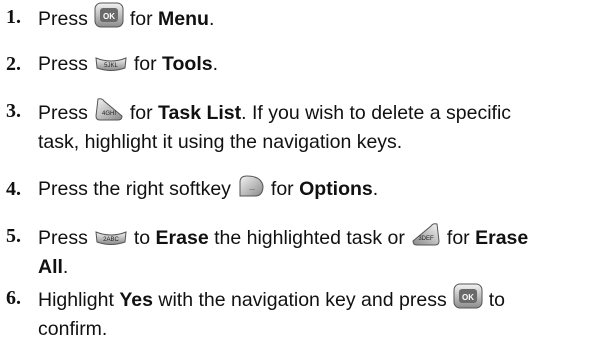 The width and height of the screenshot is (593, 345). Describe the element at coordinates (73, 329) in the screenshot. I see `step-text: confirm.` at that location.